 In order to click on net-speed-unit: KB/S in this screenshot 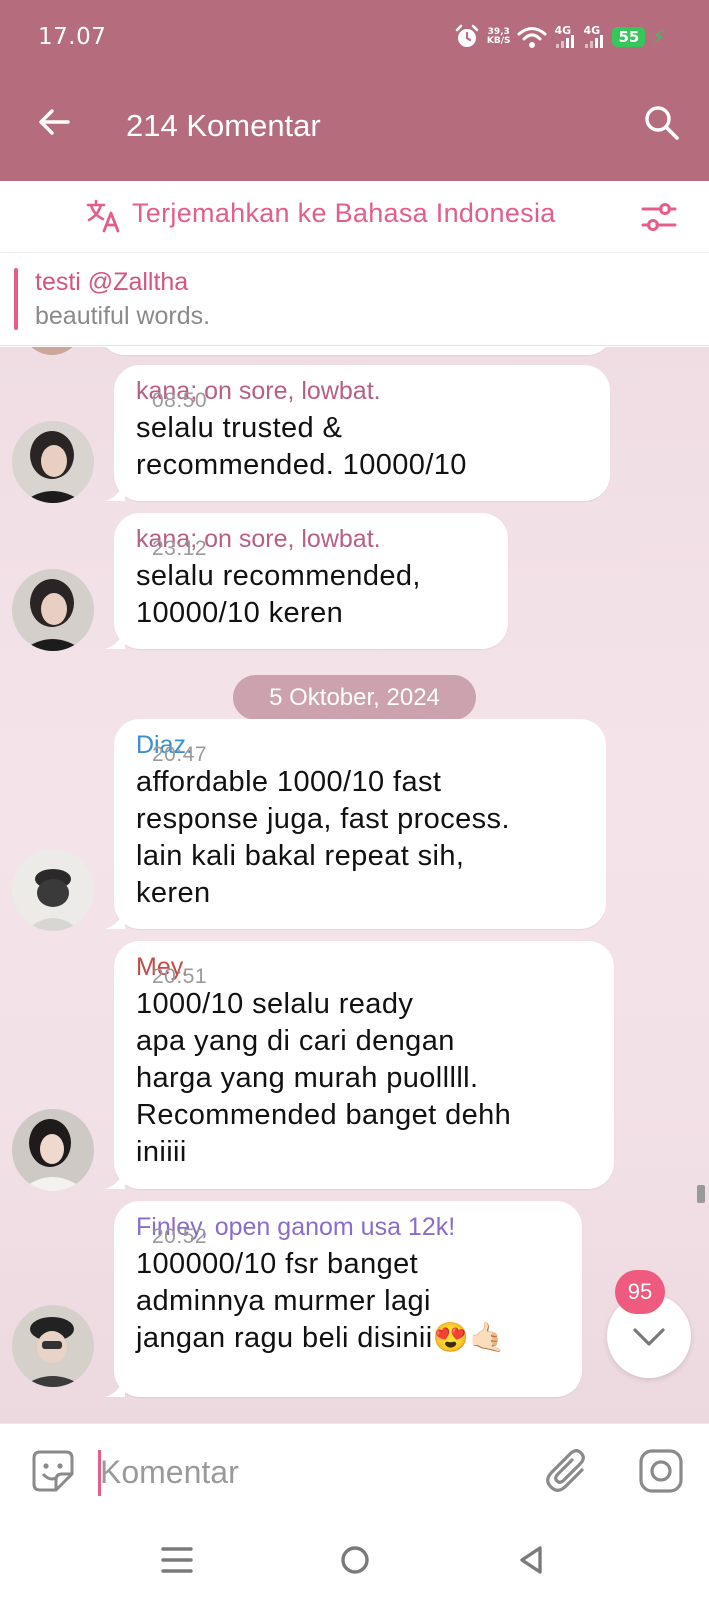, I will do `click(498, 41)`.